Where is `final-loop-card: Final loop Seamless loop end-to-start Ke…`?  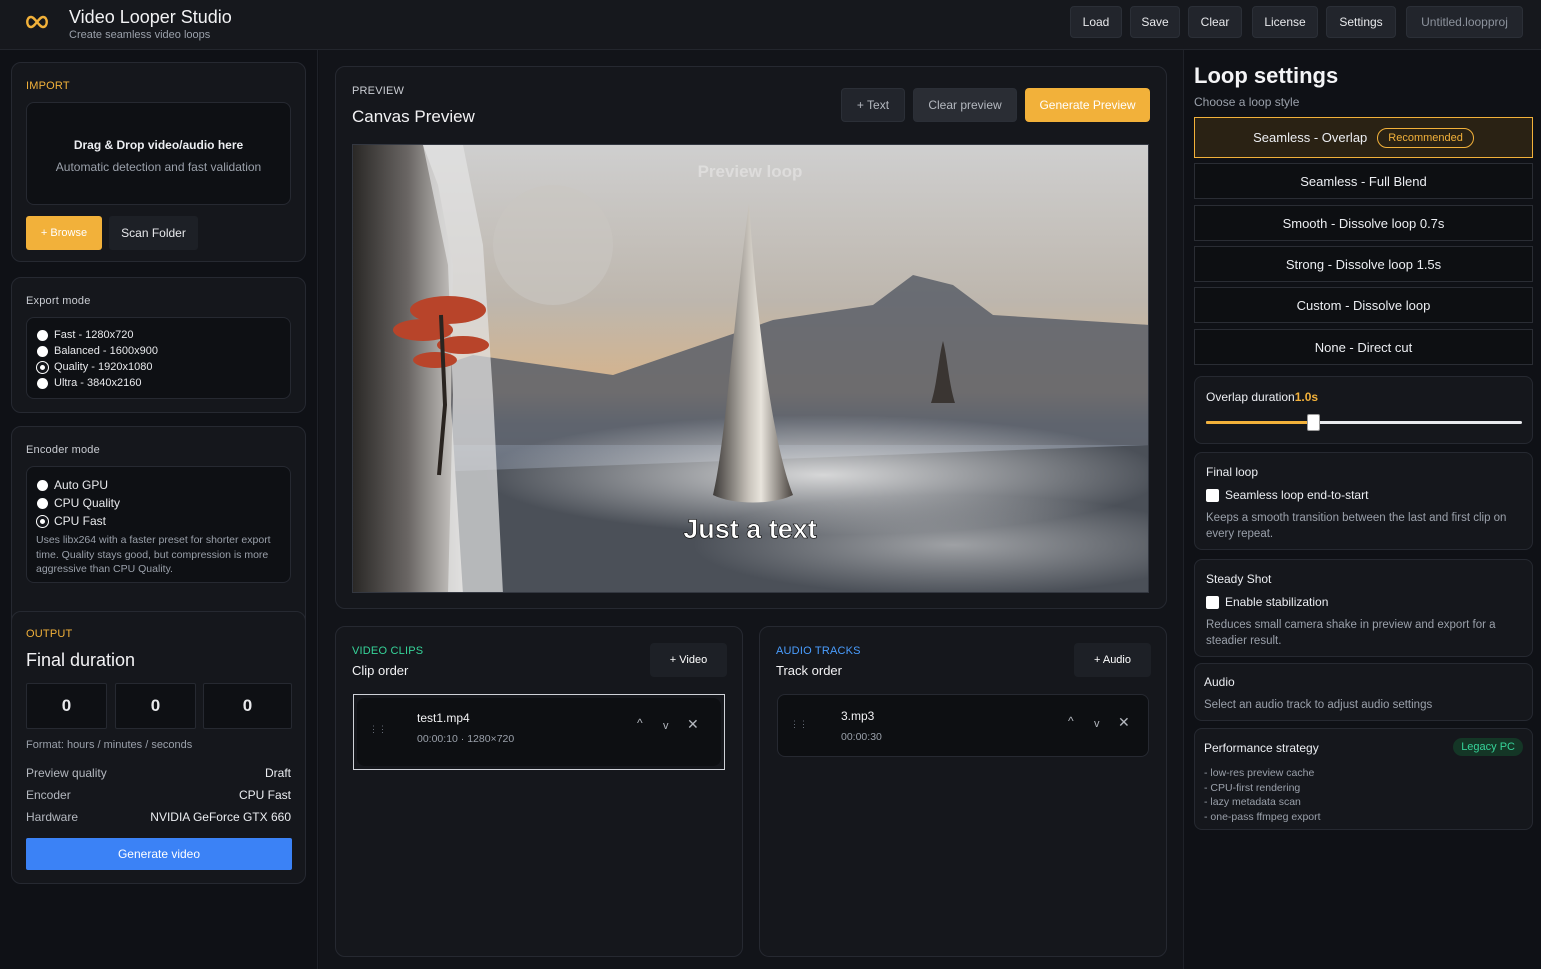
final-loop-card: Final loop Seamless loop end-to-start Ke… is located at coordinates (1363, 501).